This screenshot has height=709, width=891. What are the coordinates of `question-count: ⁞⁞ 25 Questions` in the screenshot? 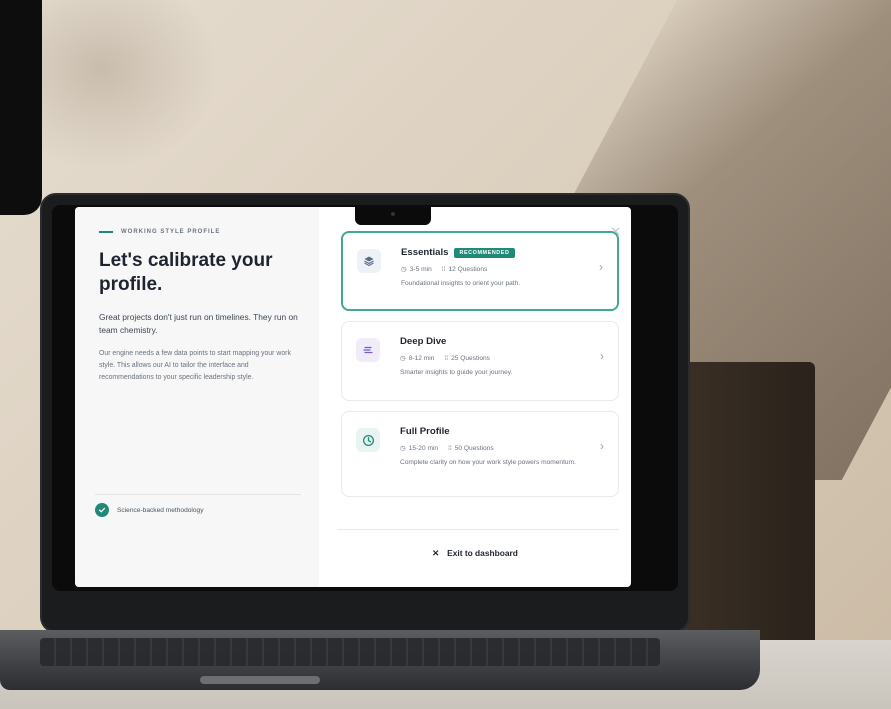 It's located at (467, 358).